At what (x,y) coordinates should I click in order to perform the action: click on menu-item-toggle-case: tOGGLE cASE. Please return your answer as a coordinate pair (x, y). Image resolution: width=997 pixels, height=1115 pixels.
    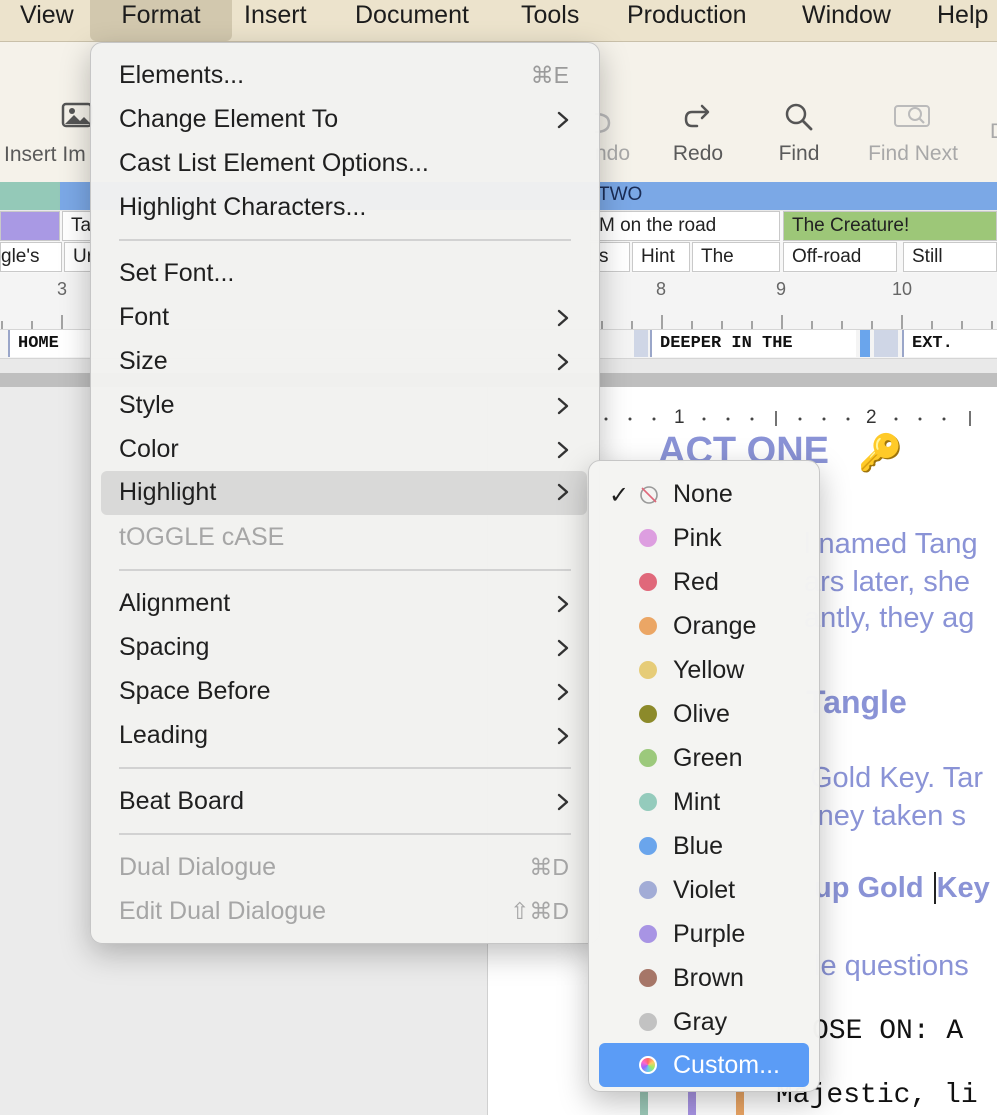
    Looking at the image, I should click on (344, 539).